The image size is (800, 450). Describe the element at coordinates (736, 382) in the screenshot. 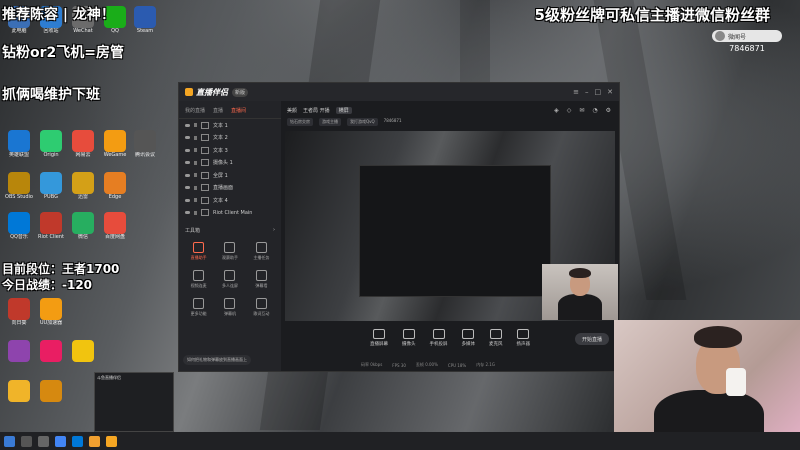

I see `tissue` at that location.